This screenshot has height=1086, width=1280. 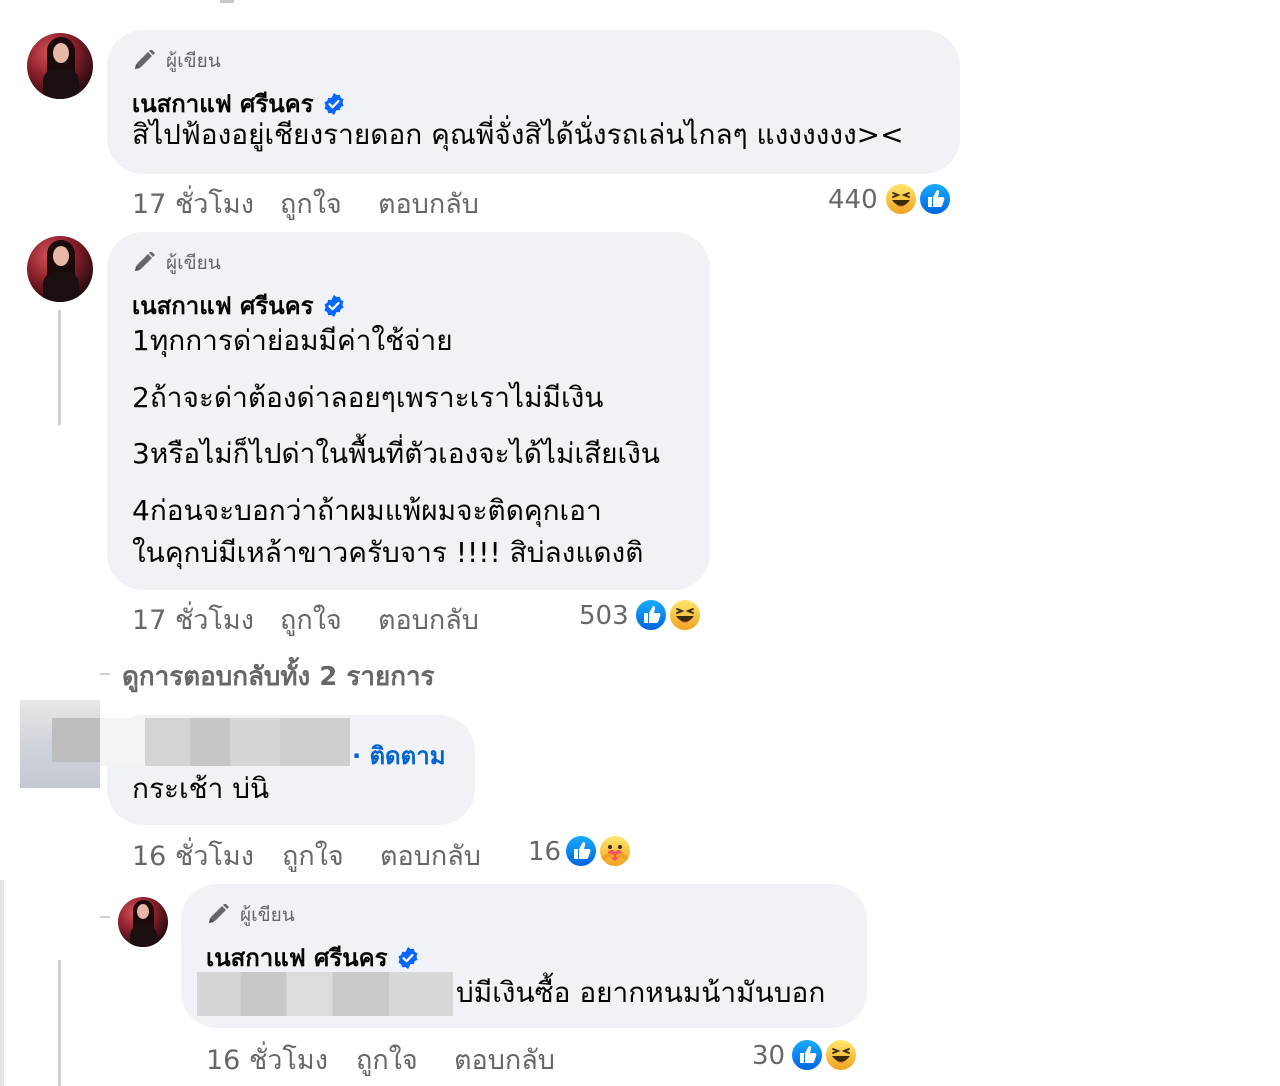 I want to click on comment-line: 1ทุกการด่าย่อมมีค่าใช้จ่าย, so click(x=292, y=340).